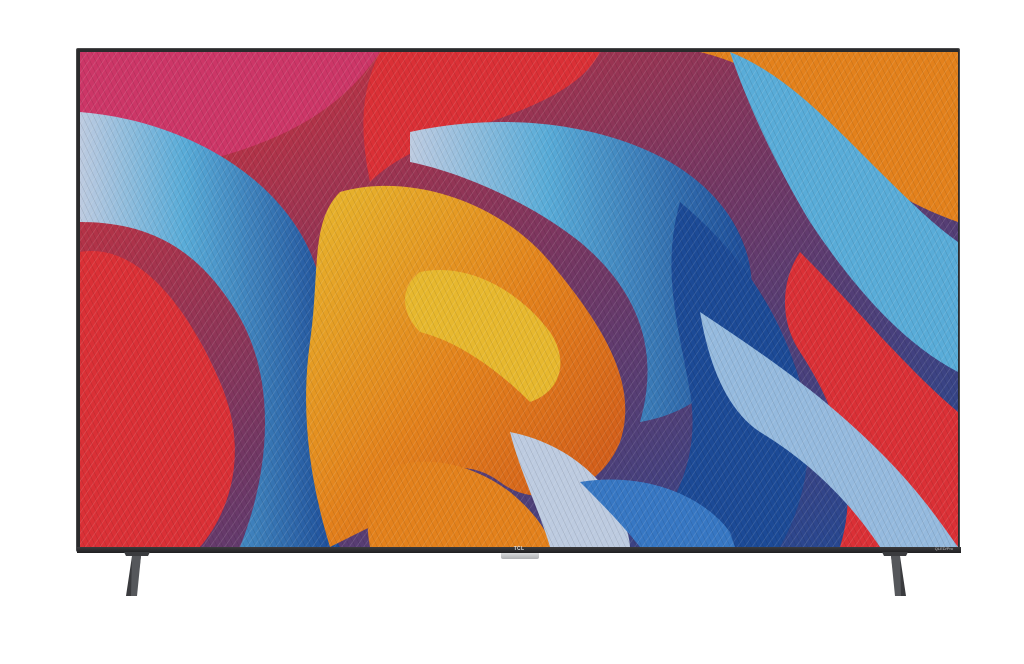 This screenshot has width=1024, height=664. I want to click on brand-logo: TCL, so click(519, 549).